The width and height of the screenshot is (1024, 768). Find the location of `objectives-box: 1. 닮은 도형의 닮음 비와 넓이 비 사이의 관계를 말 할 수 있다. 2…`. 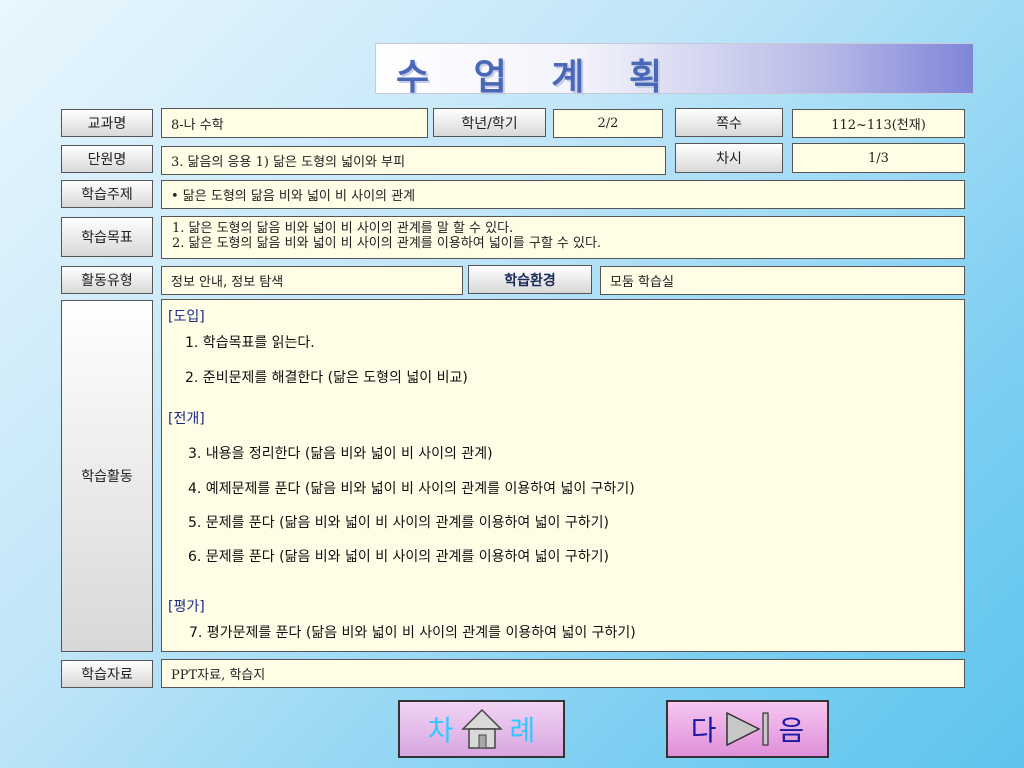

objectives-box: 1. 닮은 도형의 닮음 비와 넓이 비 사이의 관계를 말 할 수 있다. 2… is located at coordinates (563, 237).